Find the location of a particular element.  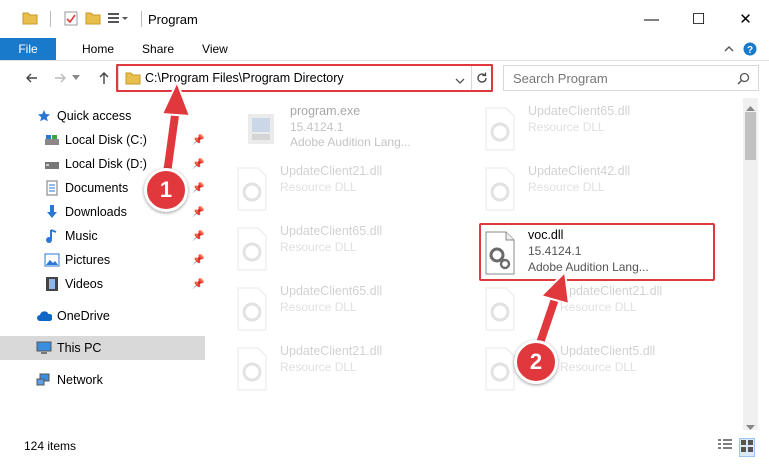

sidebar-item-network: Network is located at coordinates (102, 380).